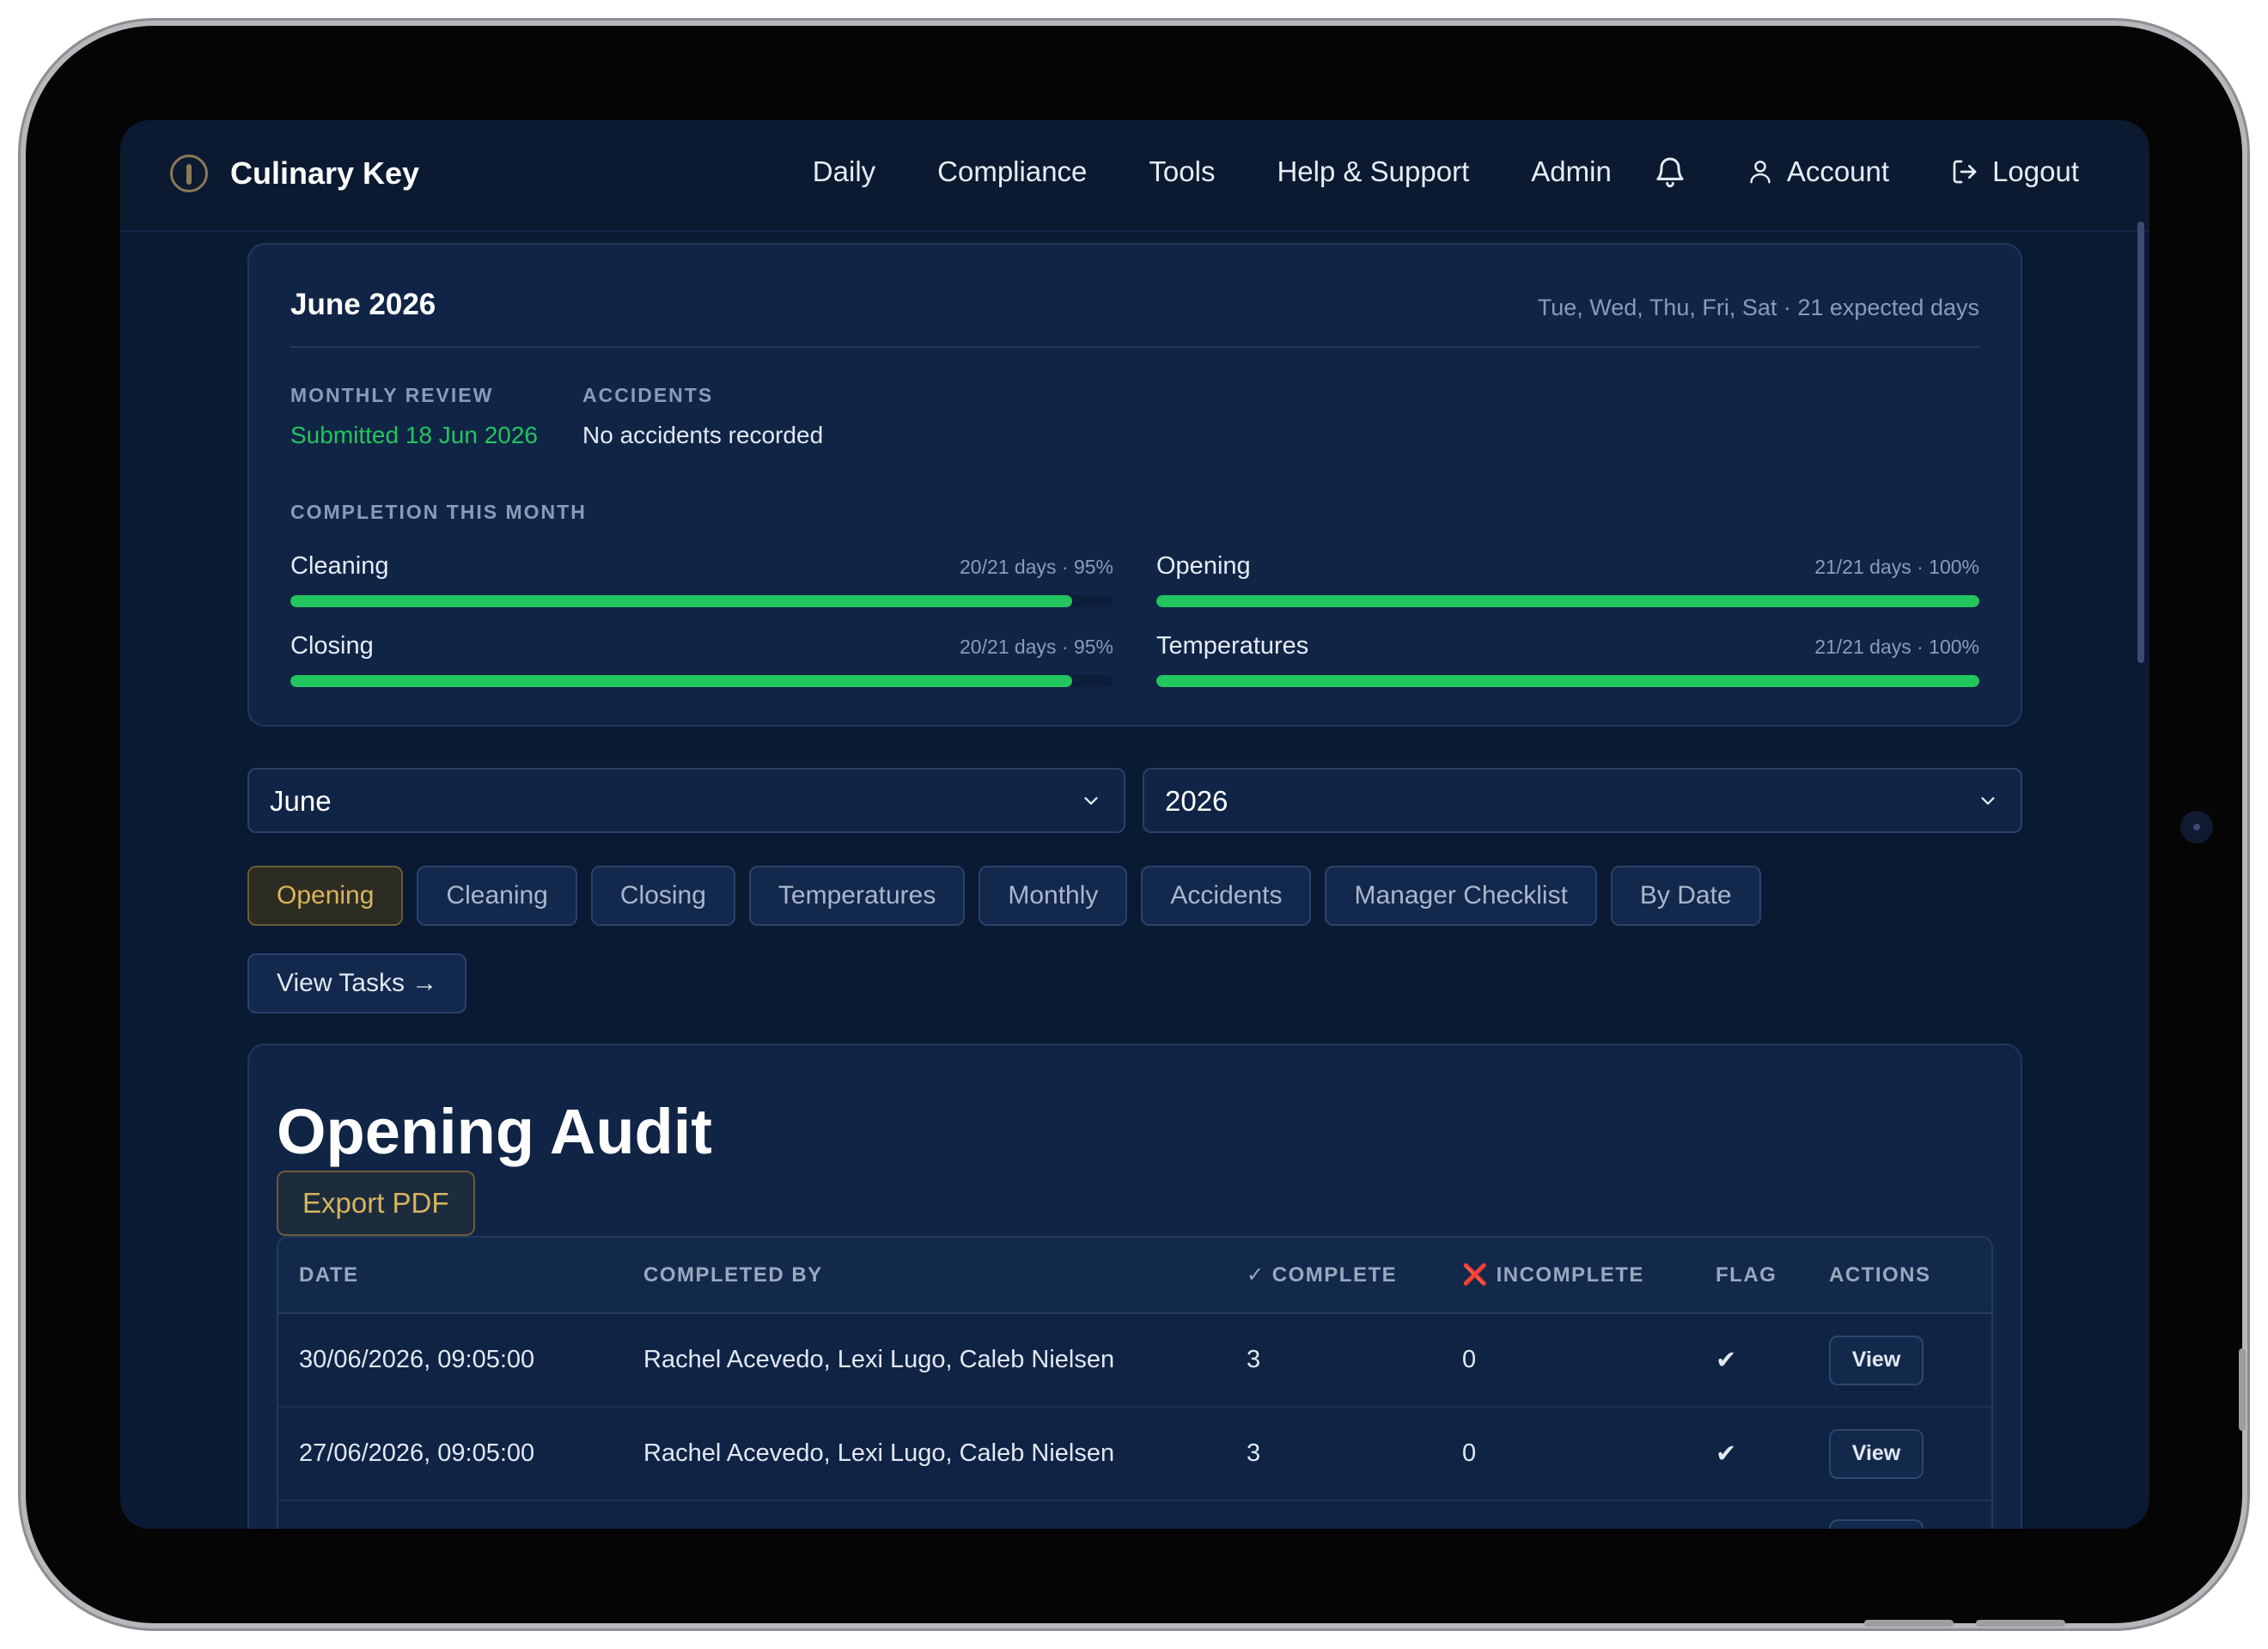 The height and width of the screenshot is (1649, 2268). What do you see at coordinates (1685, 896) in the screenshot?
I see `tab-by-date: By Date` at bounding box center [1685, 896].